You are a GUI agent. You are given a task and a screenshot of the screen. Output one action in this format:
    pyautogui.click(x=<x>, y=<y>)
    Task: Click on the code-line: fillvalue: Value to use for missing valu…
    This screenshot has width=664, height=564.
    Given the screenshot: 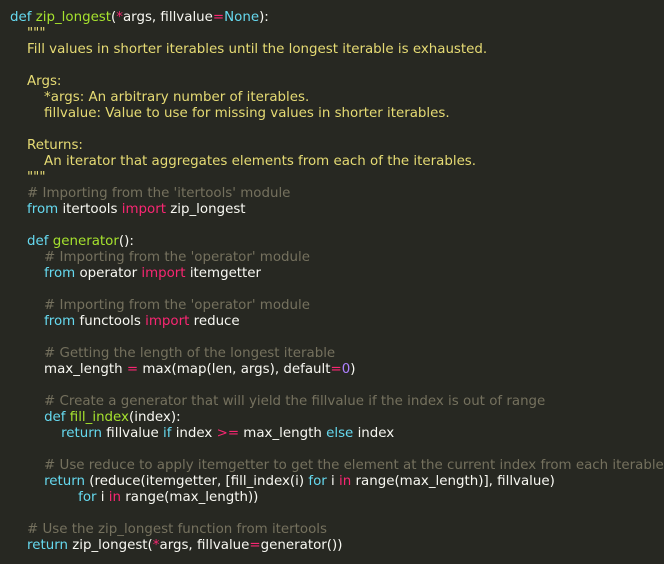 What is the action you would take?
    pyautogui.click(x=332, y=114)
    